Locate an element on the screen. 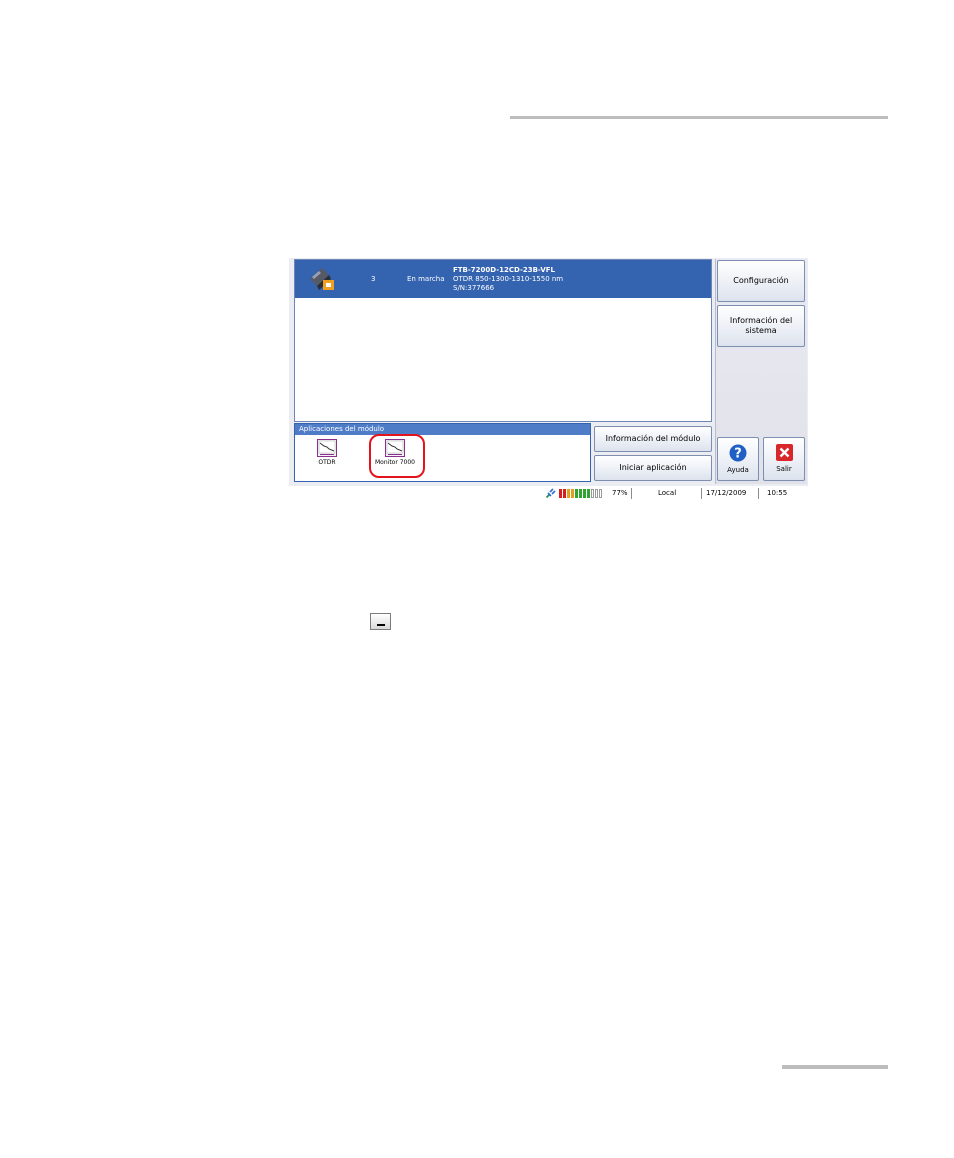  mode-indicator: Local is located at coordinates (658, 493).